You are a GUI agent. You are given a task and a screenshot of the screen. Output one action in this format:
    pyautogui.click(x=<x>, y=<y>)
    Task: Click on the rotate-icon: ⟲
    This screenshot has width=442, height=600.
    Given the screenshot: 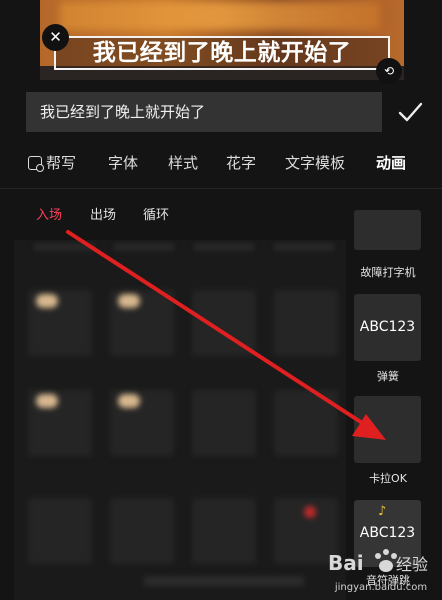 What is the action you would take?
    pyautogui.click(x=389, y=71)
    